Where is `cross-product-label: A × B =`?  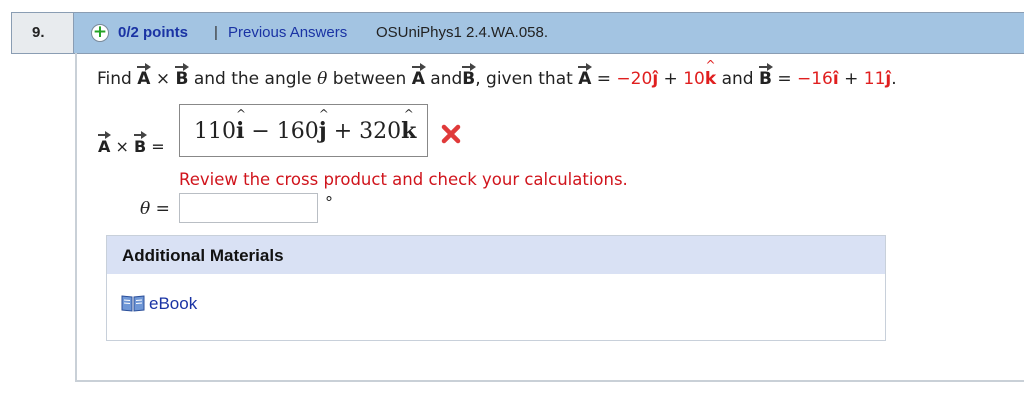
cross-product-label: A × B = is located at coordinates (131, 143).